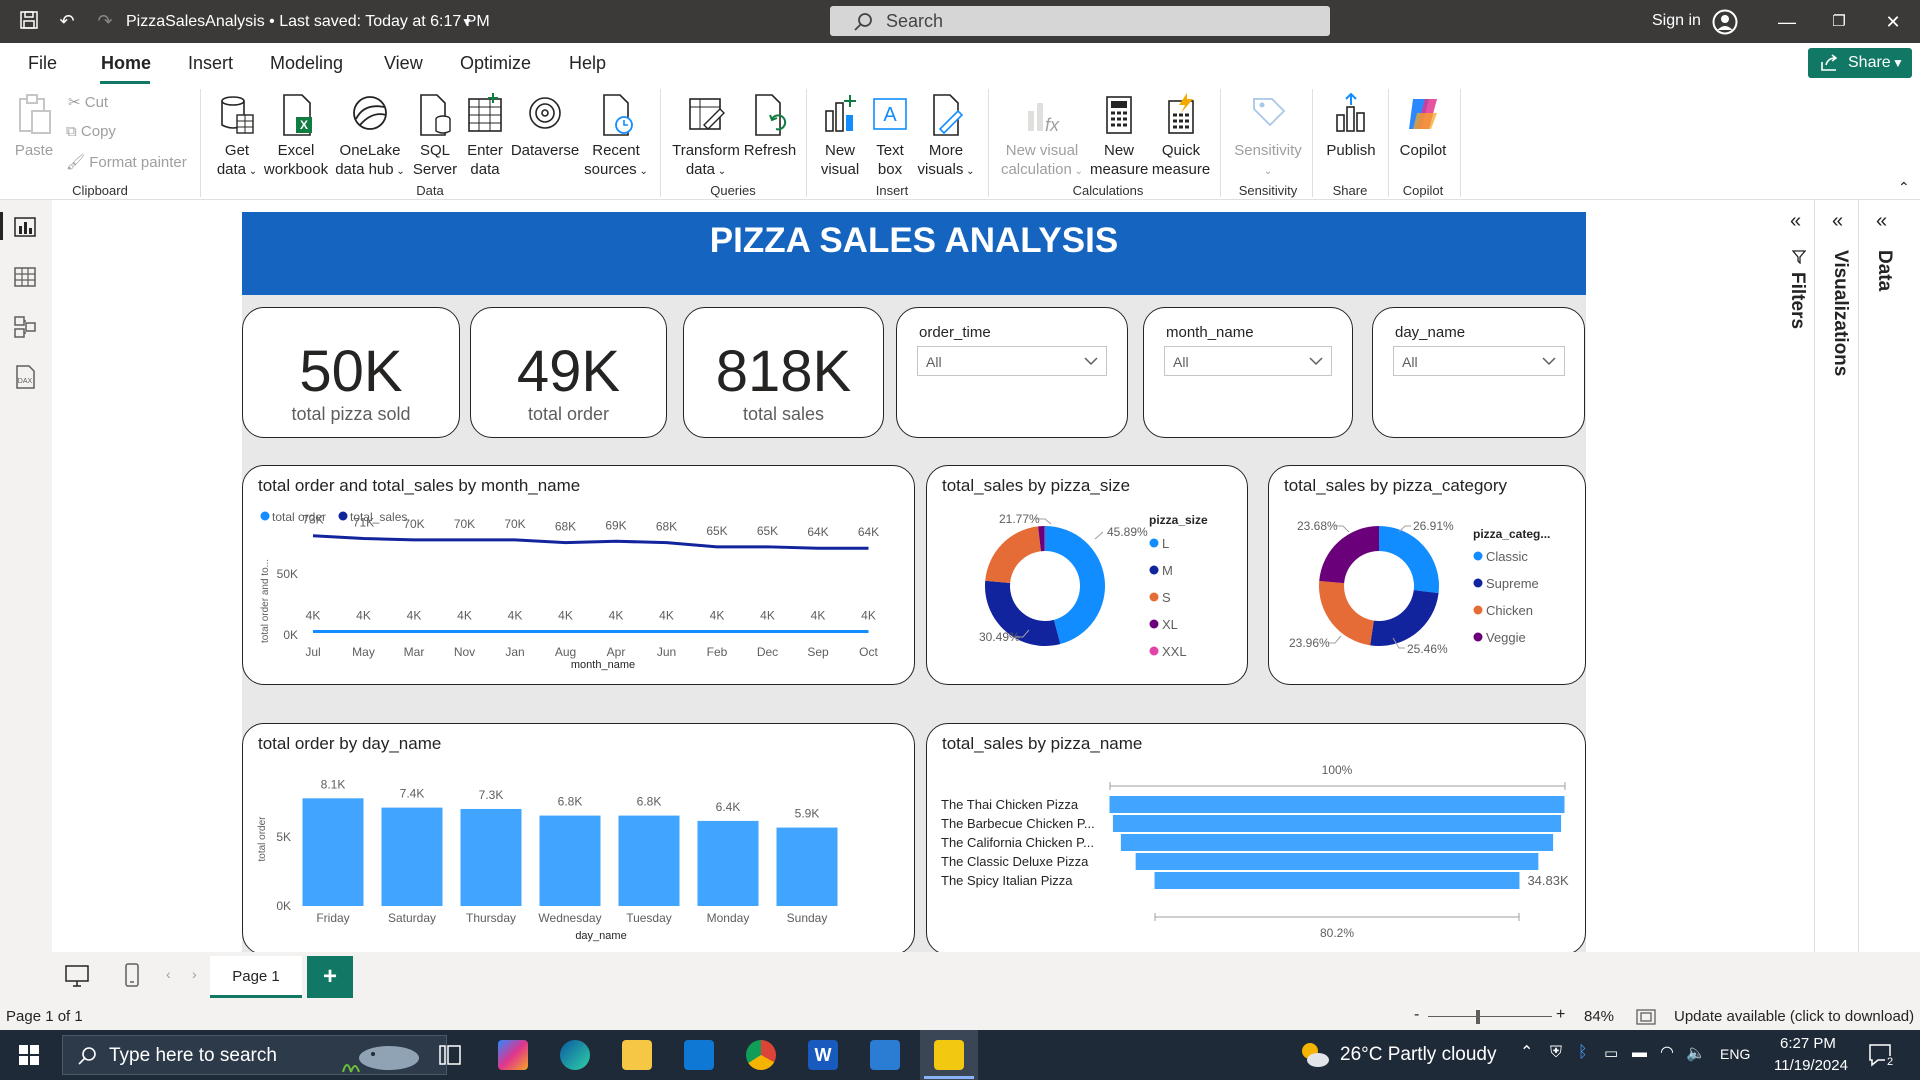 This screenshot has height=1080, width=1920. Describe the element at coordinates (890, 136) in the screenshot. I see `text-box-button: A Text box` at that location.